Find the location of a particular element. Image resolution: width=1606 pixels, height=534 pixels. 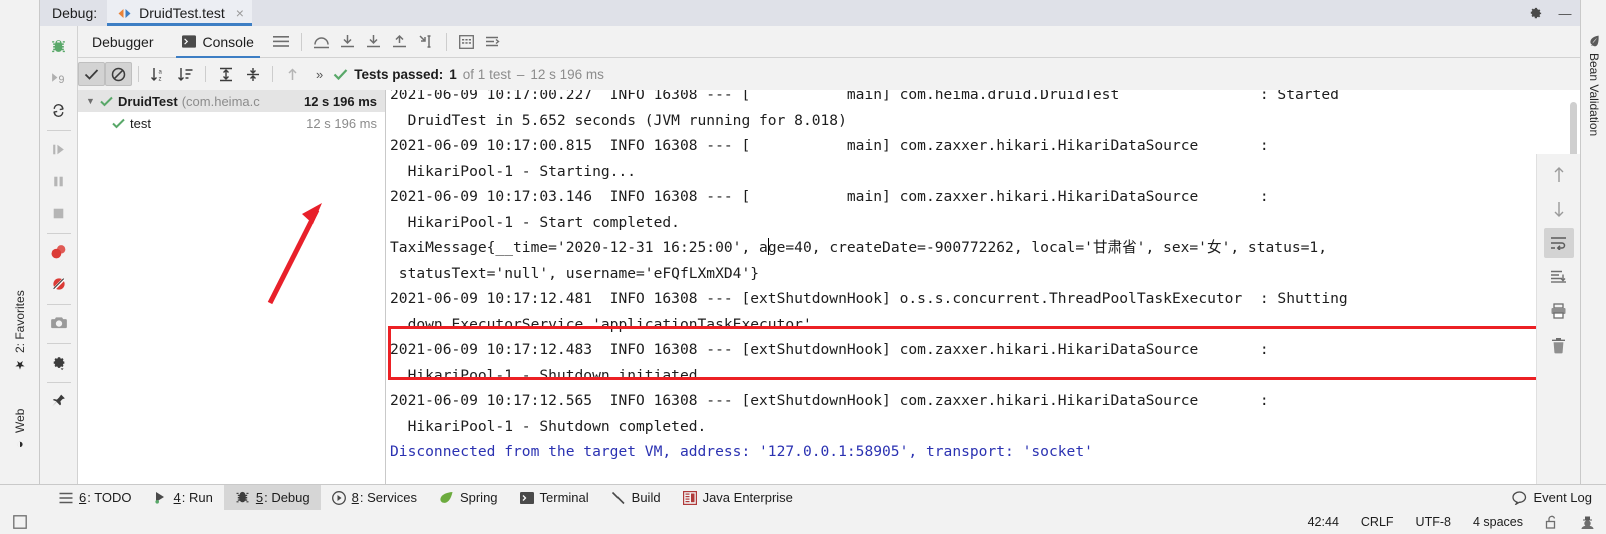

sidebar-item-build: Build is located at coordinates (636, 498).